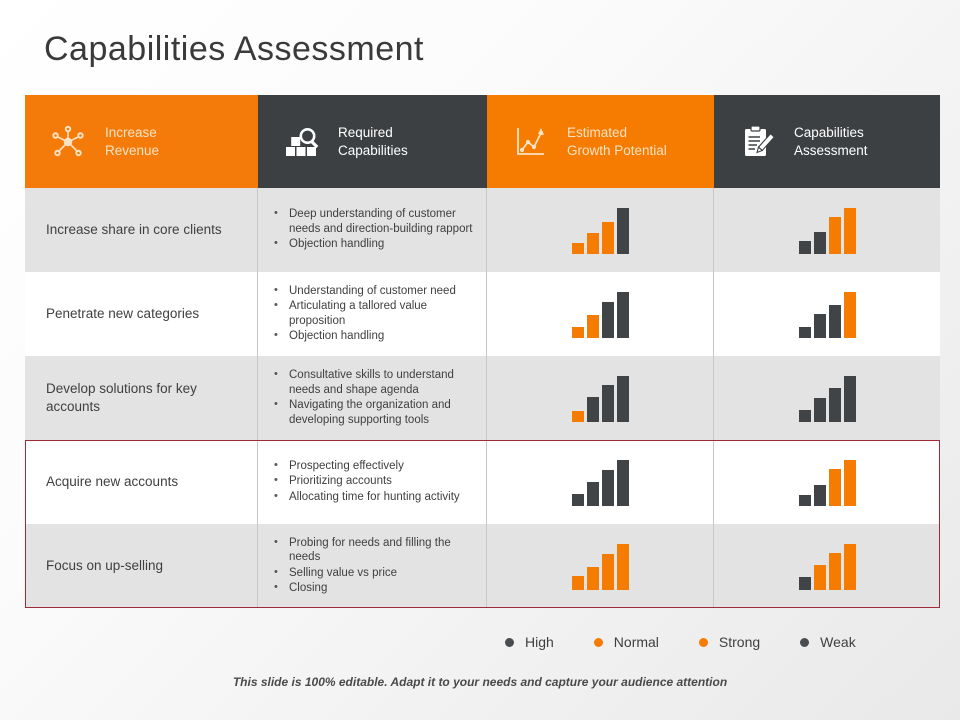  I want to click on header-estimated-growth-potential: Estimated Growth Potential, so click(600, 141).